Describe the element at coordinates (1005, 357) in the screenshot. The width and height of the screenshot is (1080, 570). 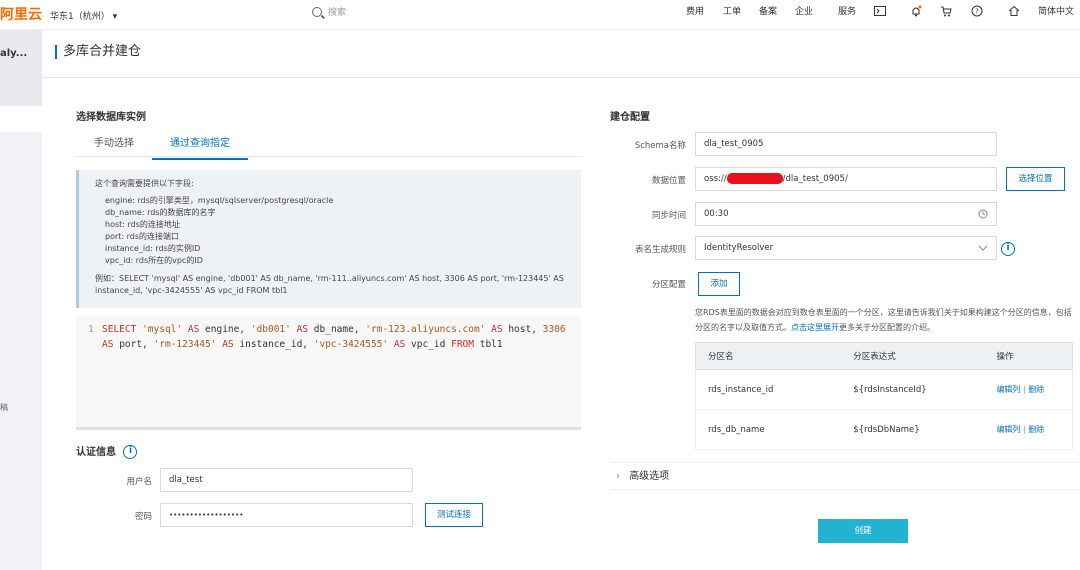
I see `column-header: 操作` at that location.